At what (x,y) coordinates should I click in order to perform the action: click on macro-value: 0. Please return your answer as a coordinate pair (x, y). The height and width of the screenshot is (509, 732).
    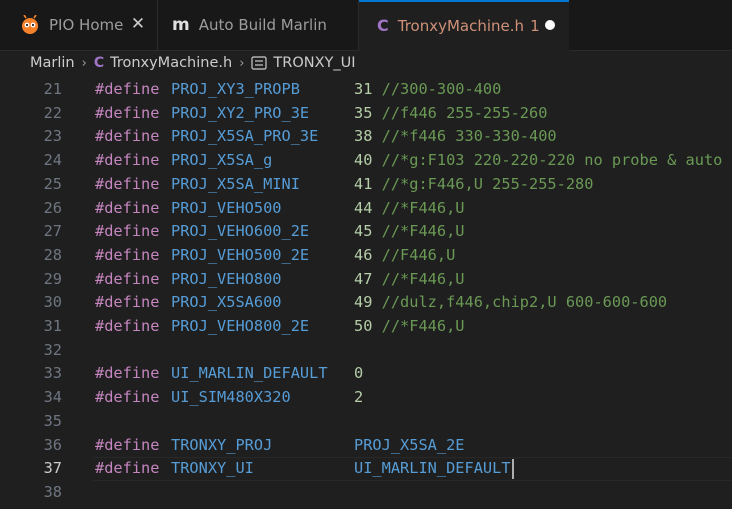
    Looking at the image, I should click on (358, 374).